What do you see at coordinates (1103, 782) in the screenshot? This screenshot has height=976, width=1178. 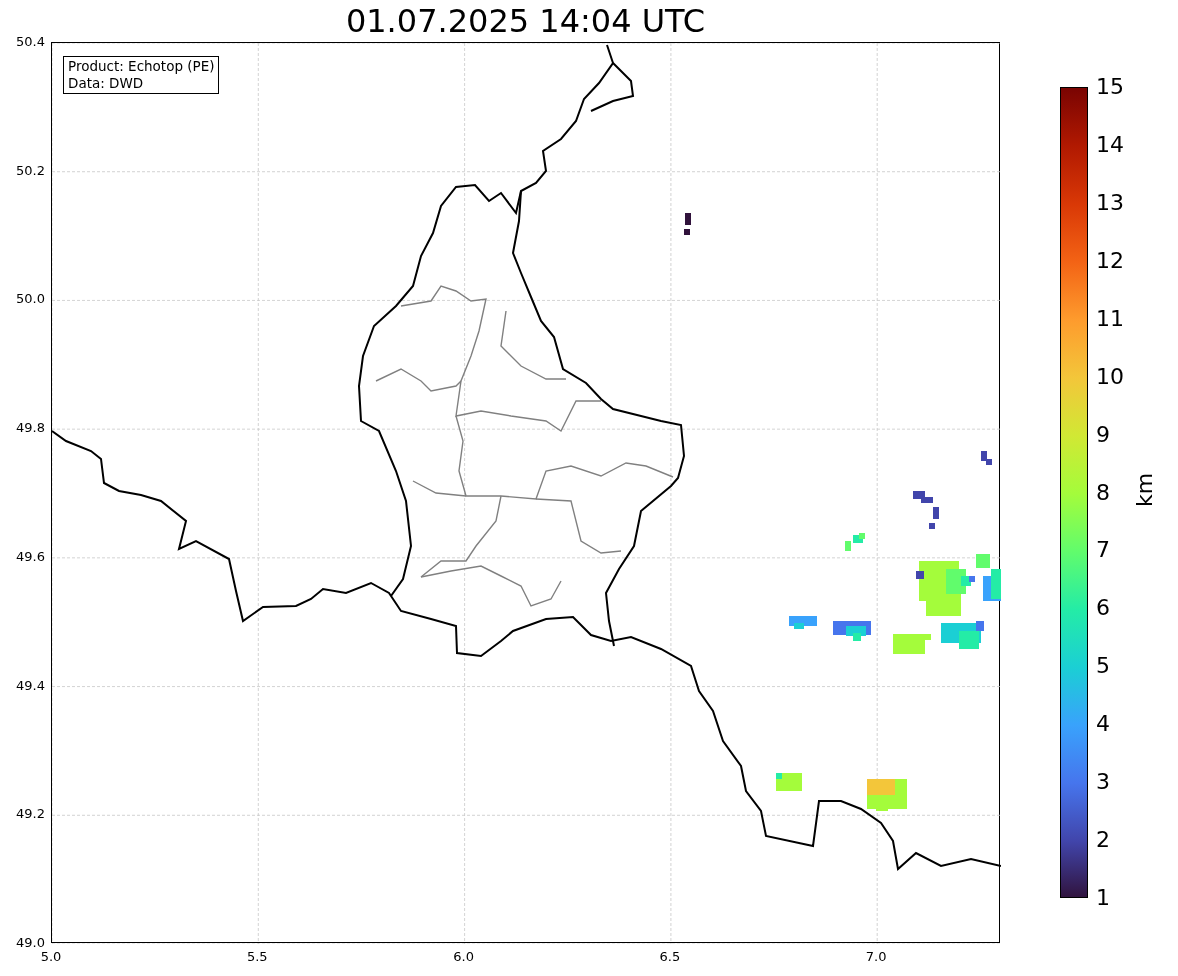 I see `colorbar-tick-label: 3` at bounding box center [1103, 782].